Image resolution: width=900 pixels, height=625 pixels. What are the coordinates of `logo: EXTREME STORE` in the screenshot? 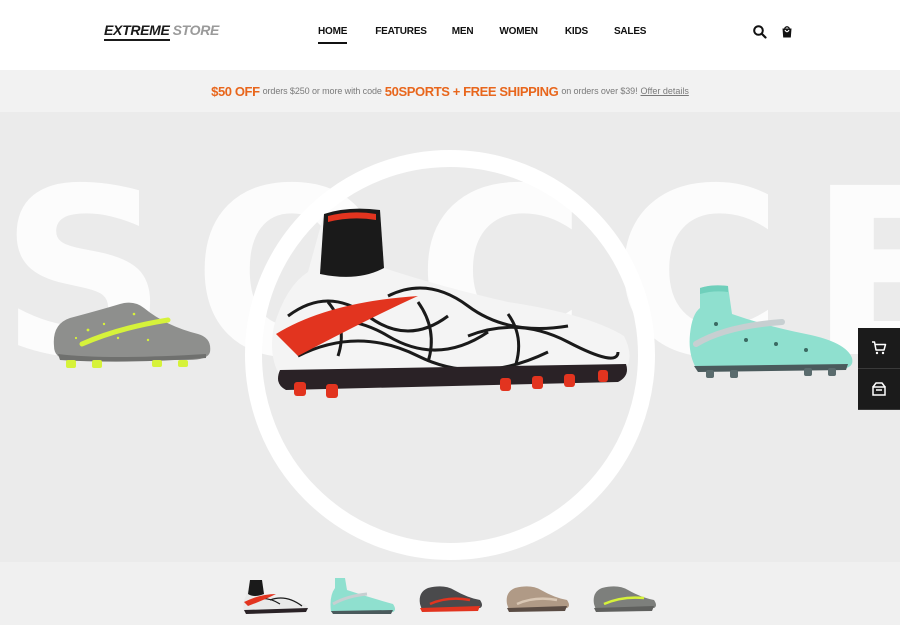 It's located at (162, 31).